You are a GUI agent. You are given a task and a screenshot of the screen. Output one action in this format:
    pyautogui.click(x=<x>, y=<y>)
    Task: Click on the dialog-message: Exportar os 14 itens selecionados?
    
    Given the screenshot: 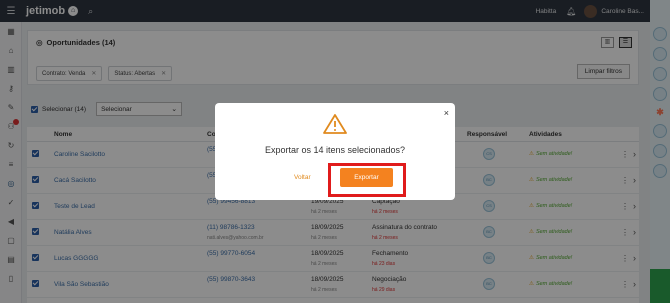 What is the action you would take?
    pyautogui.click(x=335, y=150)
    